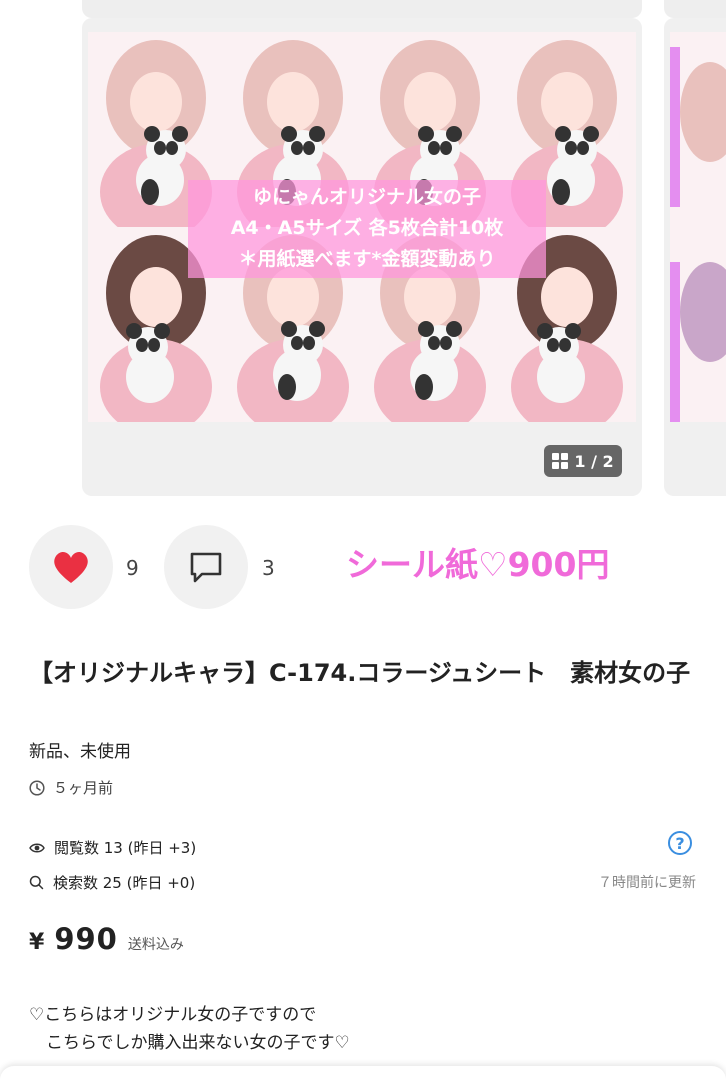 This screenshot has height=1086, width=726. What do you see at coordinates (366, 197) in the screenshot?
I see `overlay-line: ゆにゃんオリジナル女の子` at bounding box center [366, 197].